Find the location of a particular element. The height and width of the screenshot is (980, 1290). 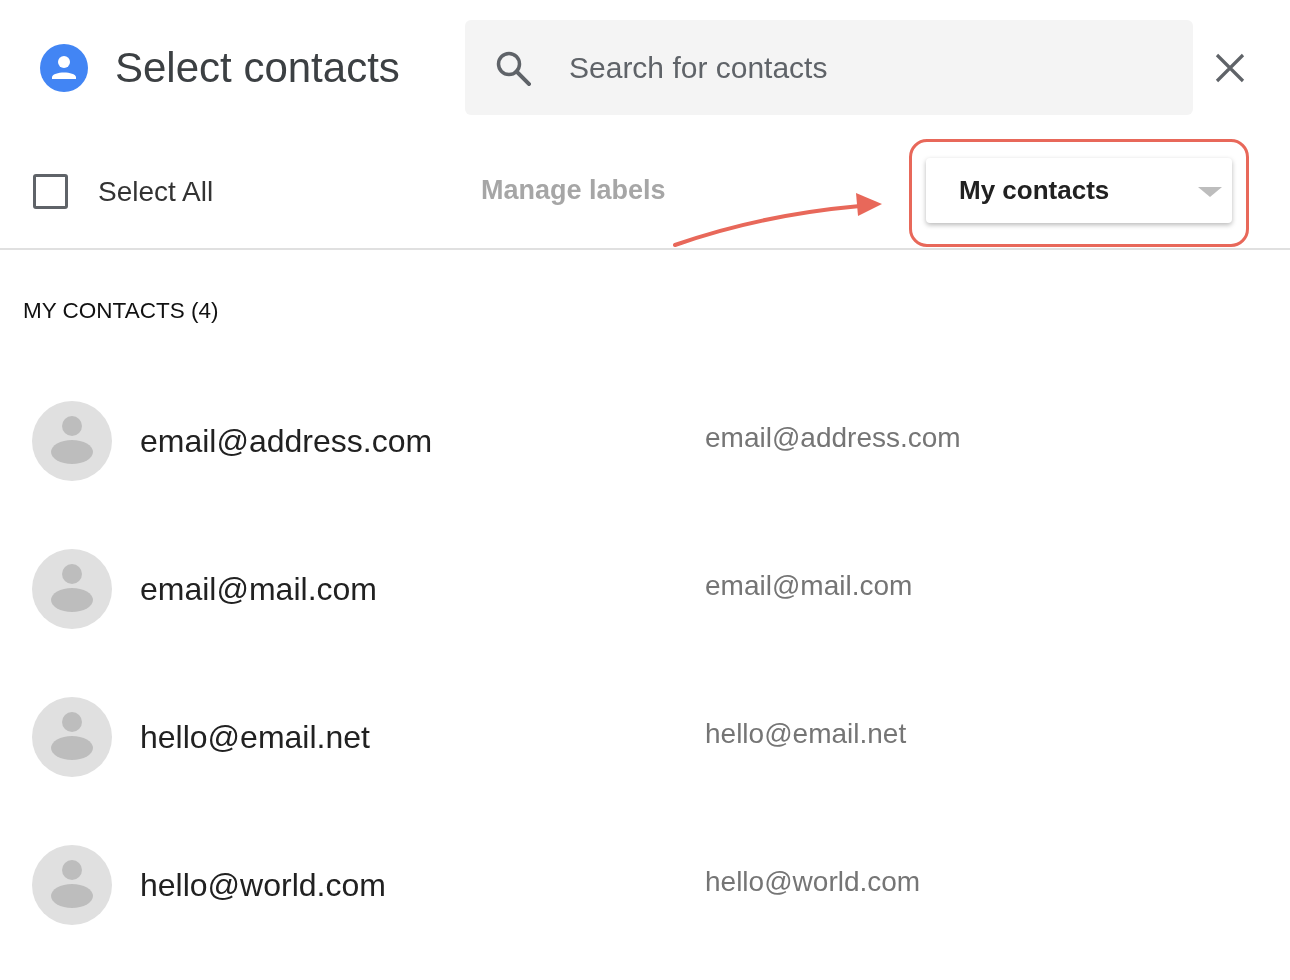

section-heading: MY CONTACTS (4) is located at coordinates (121, 311).